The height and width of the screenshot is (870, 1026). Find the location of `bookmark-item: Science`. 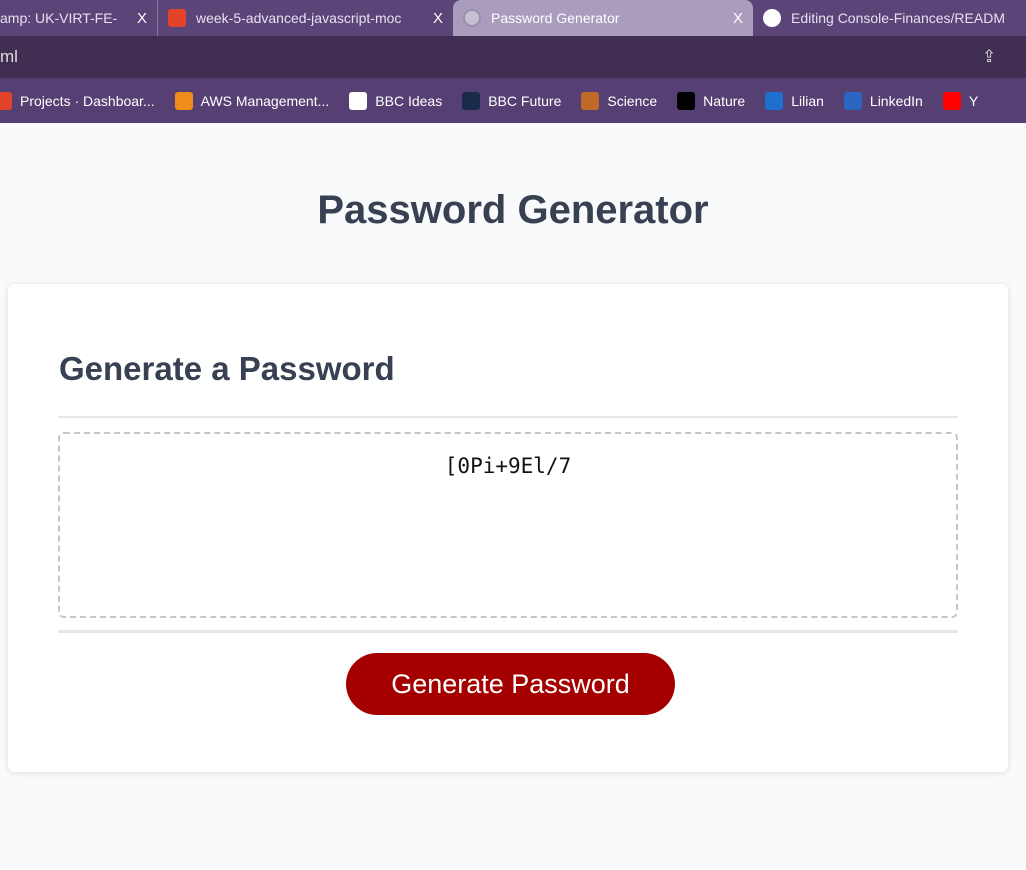

bookmark-item: Science is located at coordinates (619, 100).